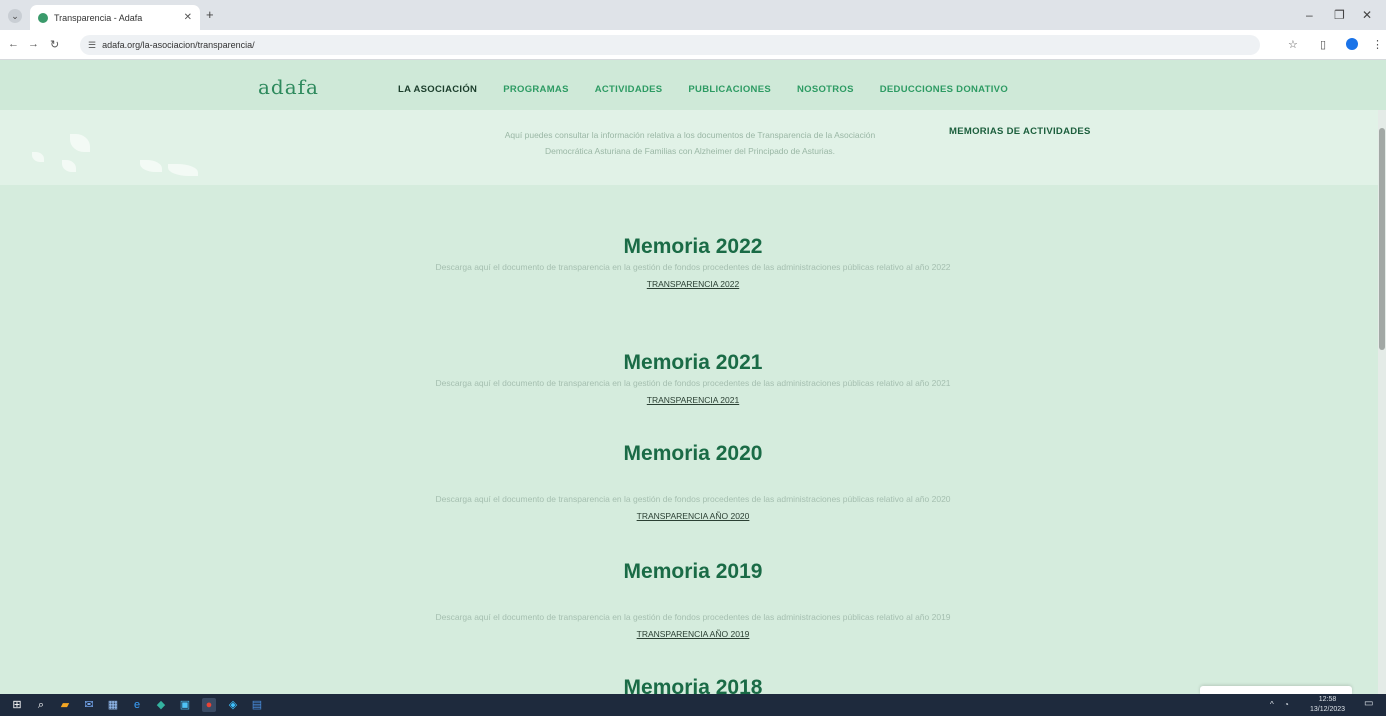  I want to click on maximize-icon: ❐, so click(1339, 15).